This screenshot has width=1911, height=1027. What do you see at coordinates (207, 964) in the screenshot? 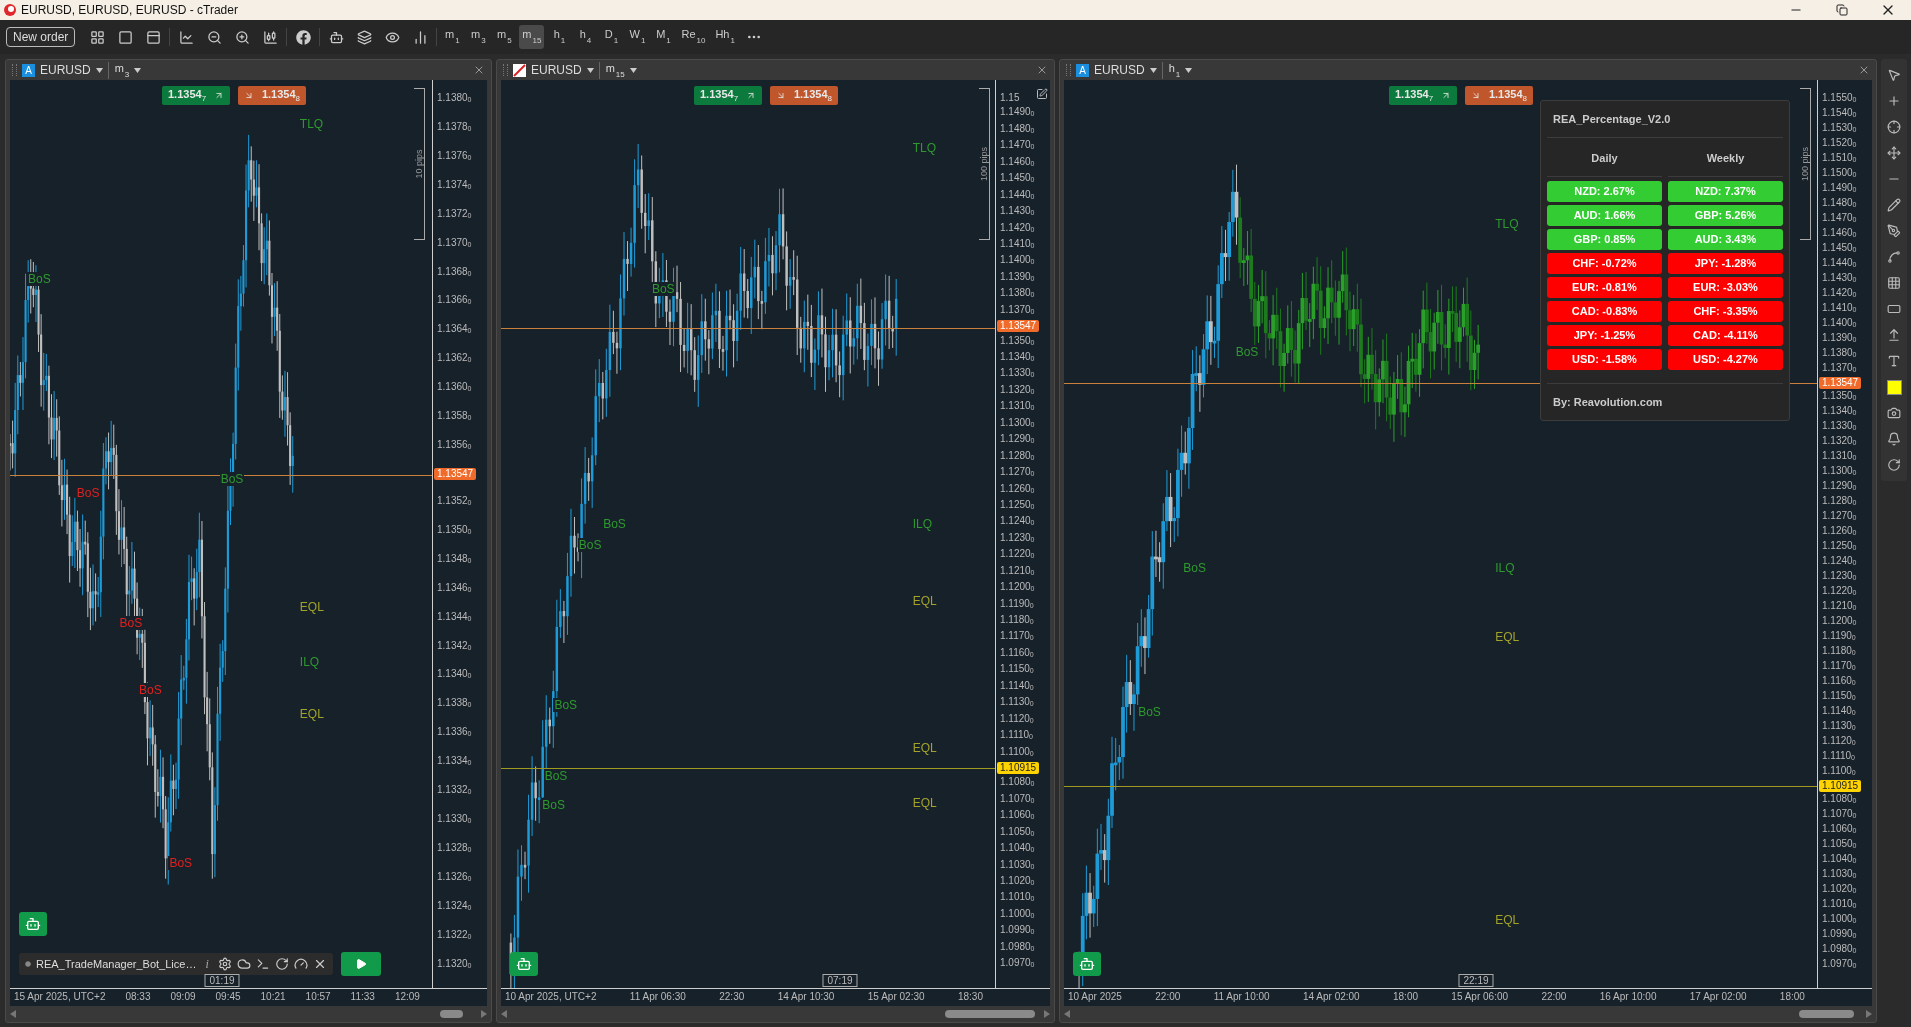
I see `info-button: i` at bounding box center [207, 964].